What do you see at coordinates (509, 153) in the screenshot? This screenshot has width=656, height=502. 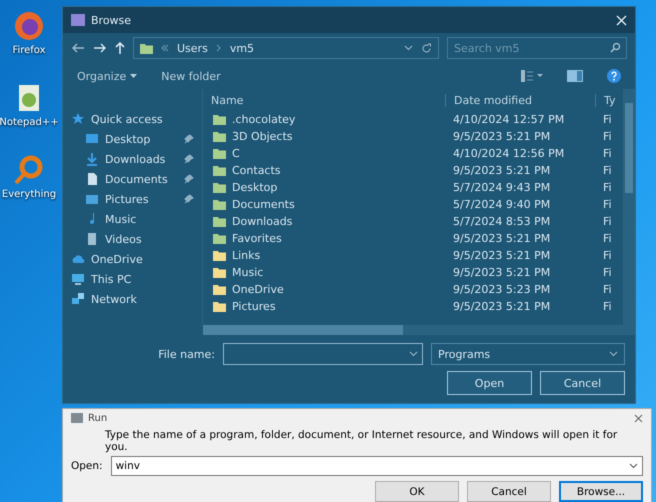 I see `date-cell-text: 4/10/2024 12:56 PM` at bounding box center [509, 153].